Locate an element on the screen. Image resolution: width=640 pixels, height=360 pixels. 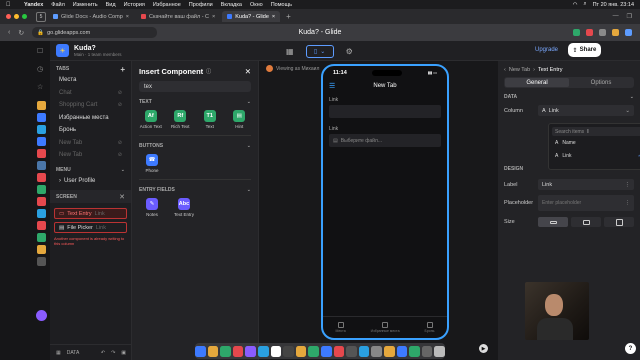
nav-tab-item: Бронь is located at coordinates (90, 130).